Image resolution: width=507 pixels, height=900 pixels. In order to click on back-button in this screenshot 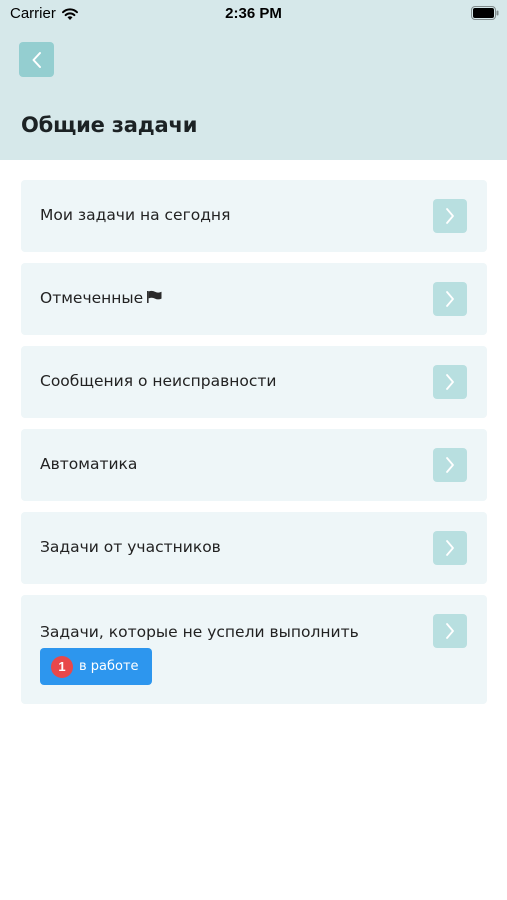, I will do `click(36, 59)`.